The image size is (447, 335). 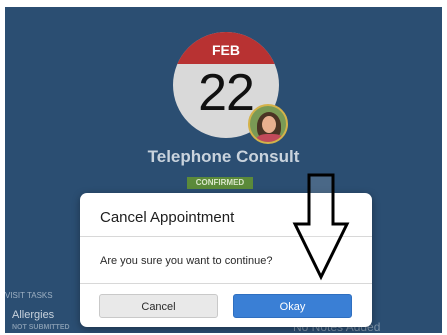 I want to click on appointment-title: Telephone Consult, so click(x=223, y=156).